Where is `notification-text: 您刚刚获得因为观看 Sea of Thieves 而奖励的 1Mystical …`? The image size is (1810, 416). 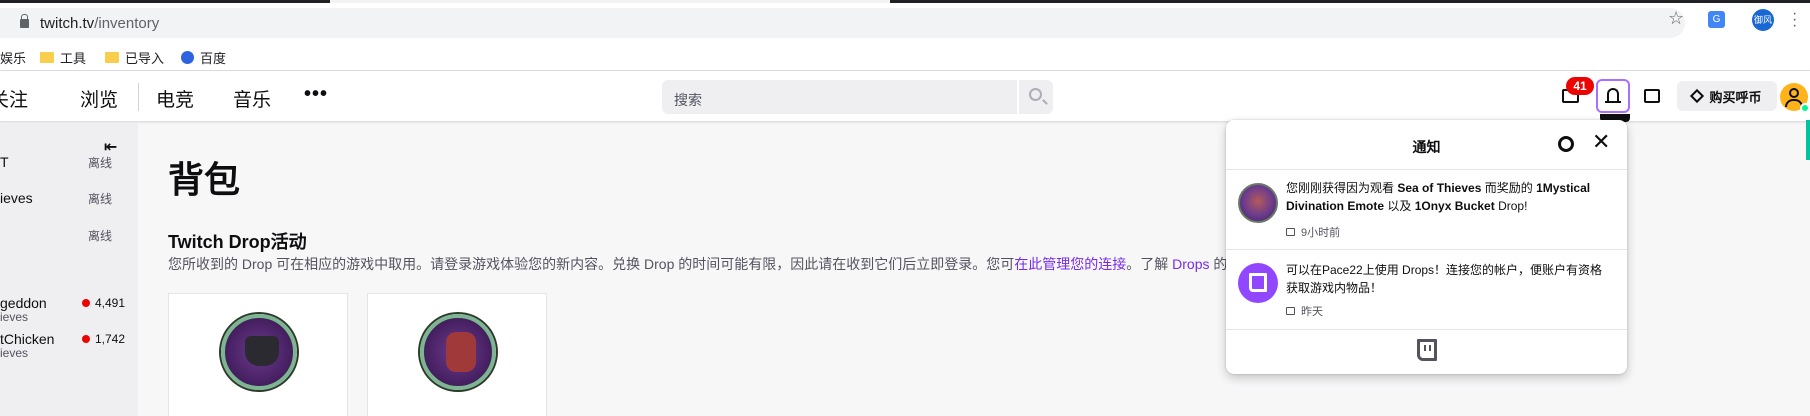
notification-text: 您刚刚获得因为观看 Sea of Thieves 而奖励的 1Mystical … is located at coordinates (1438, 197).